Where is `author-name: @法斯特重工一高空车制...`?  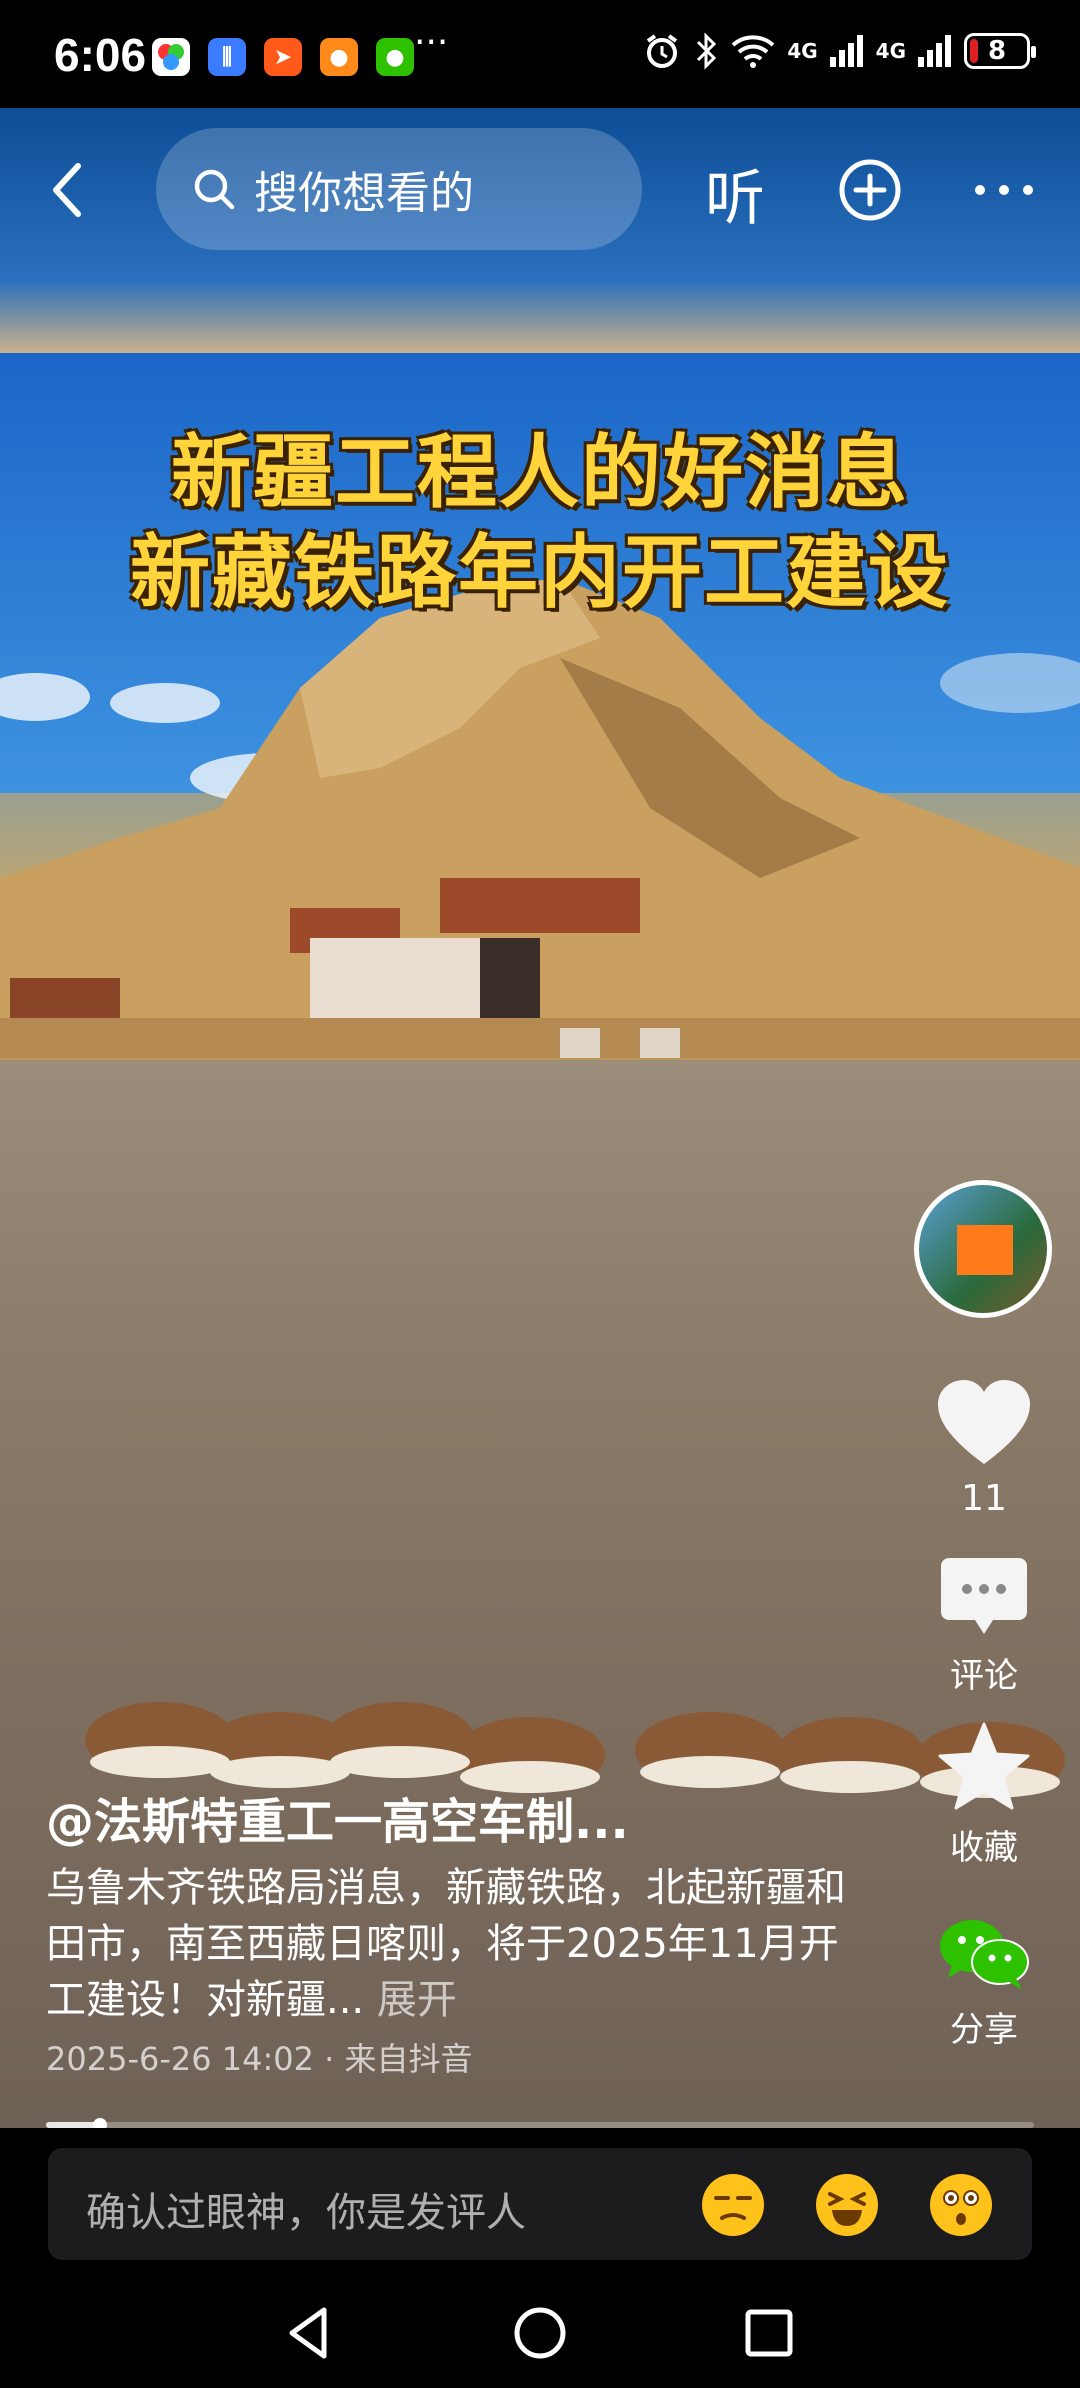 author-name: @法斯特重工一高空车制... is located at coordinates (337, 1817).